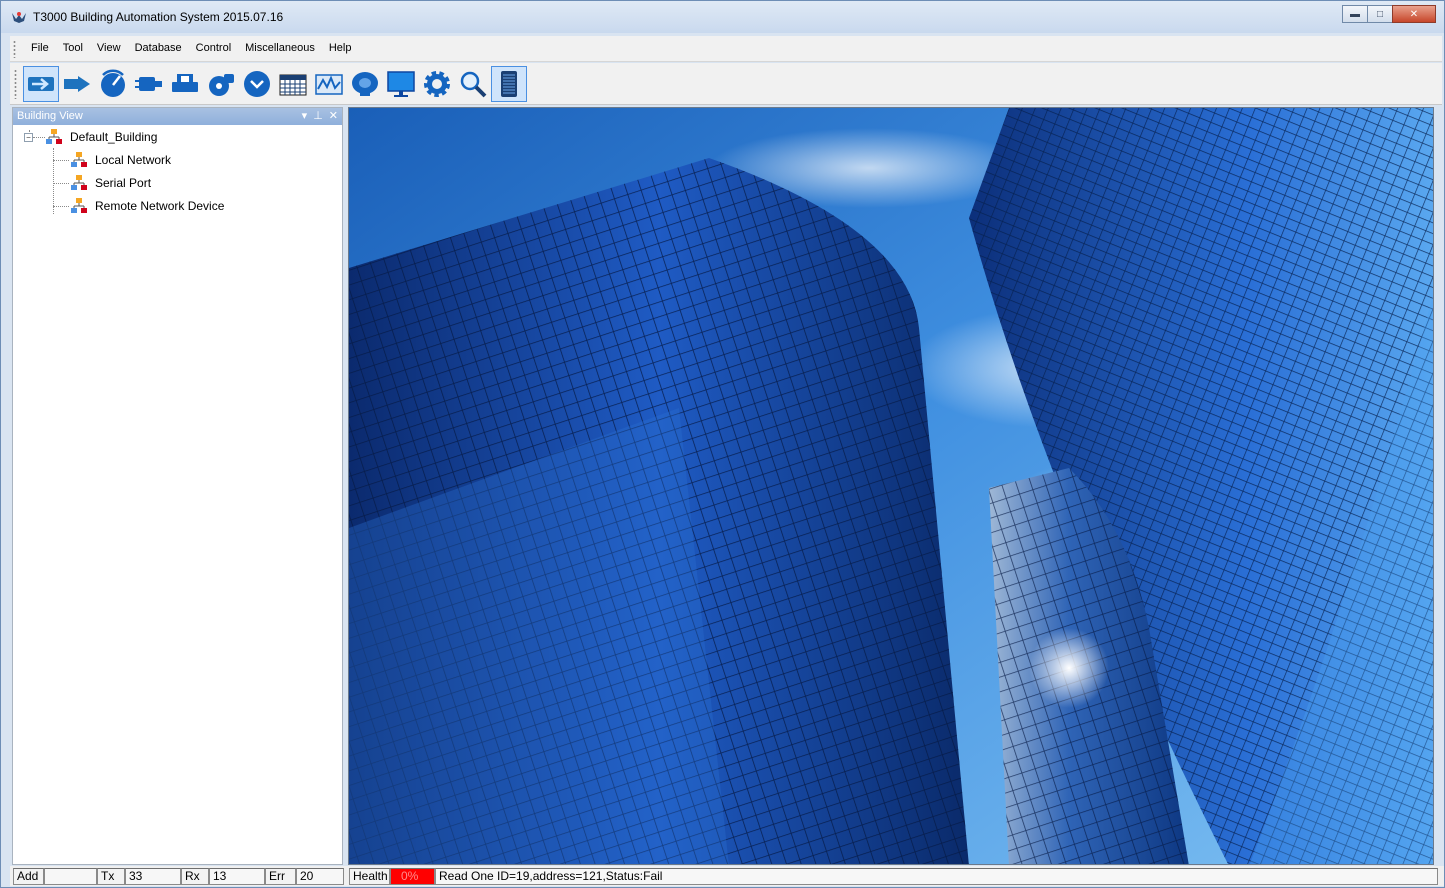  What do you see at coordinates (28, 137) in the screenshot?
I see `tree-expander: −` at bounding box center [28, 137].